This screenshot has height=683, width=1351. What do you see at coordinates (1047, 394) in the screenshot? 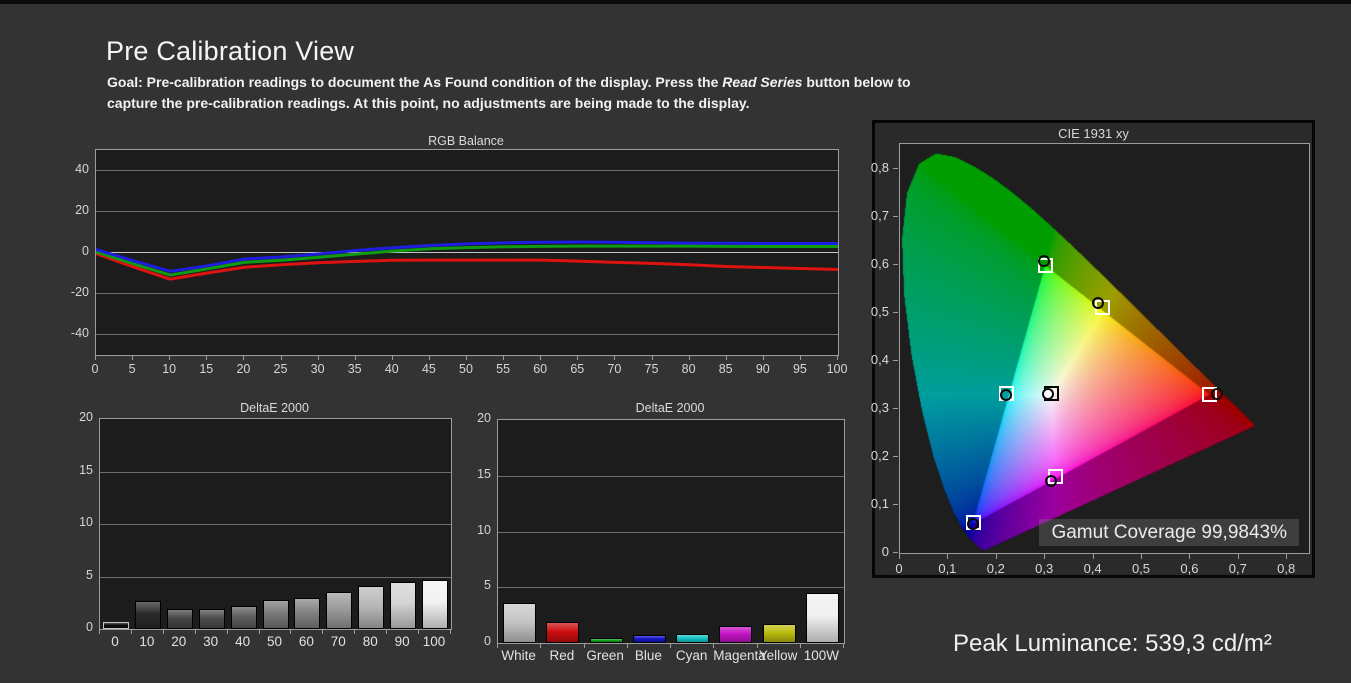
I see `cie-measured-white` at bounding box center [1047, 394].